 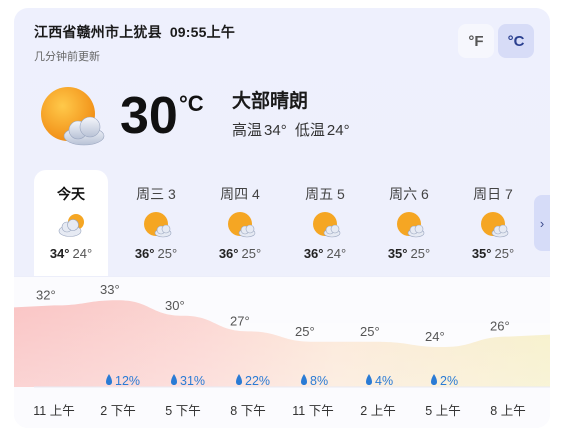 What do you see at coordinates (192, 381) in the screenshot?
I see `precip-value: 31%` at bounding box center [192, 381].